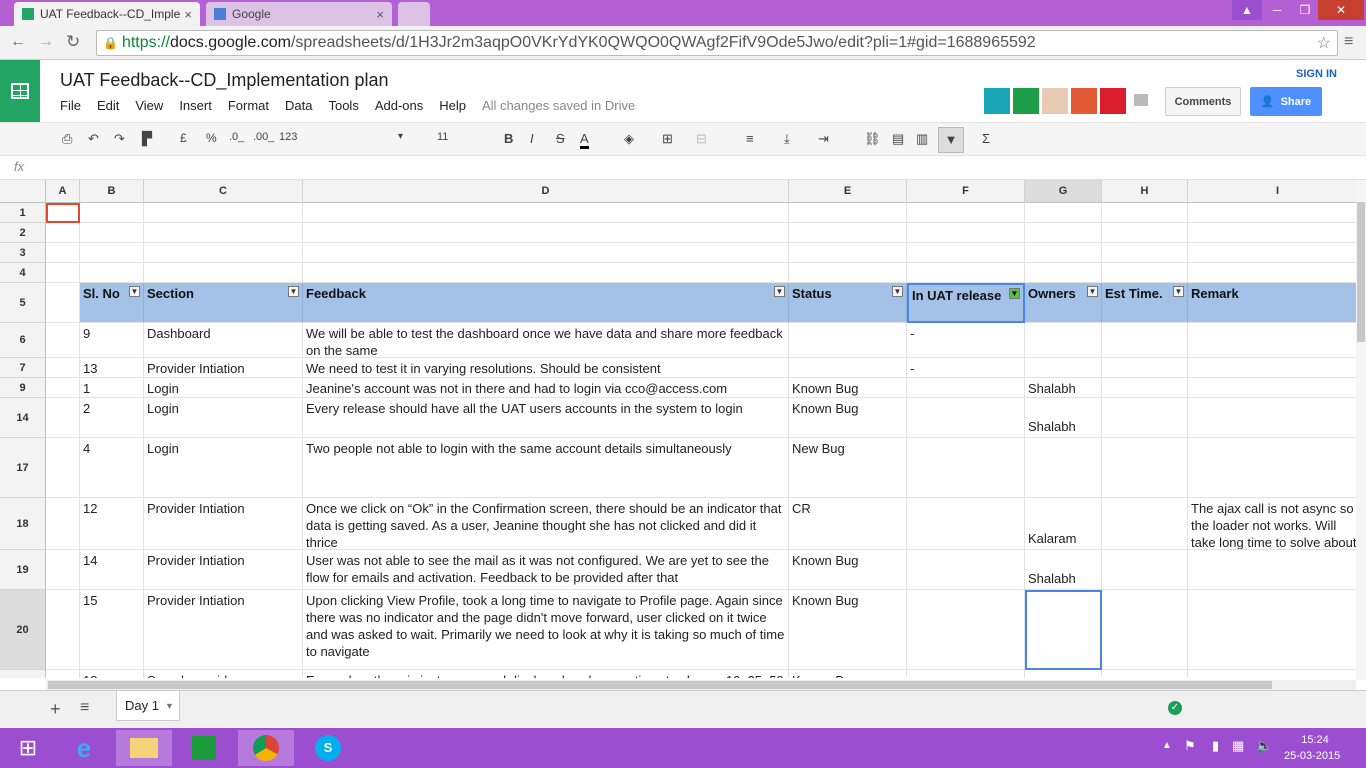 This screenshot has height=768, width=1366. I want to click on restore-icon: ❐, so click(1305, 10).